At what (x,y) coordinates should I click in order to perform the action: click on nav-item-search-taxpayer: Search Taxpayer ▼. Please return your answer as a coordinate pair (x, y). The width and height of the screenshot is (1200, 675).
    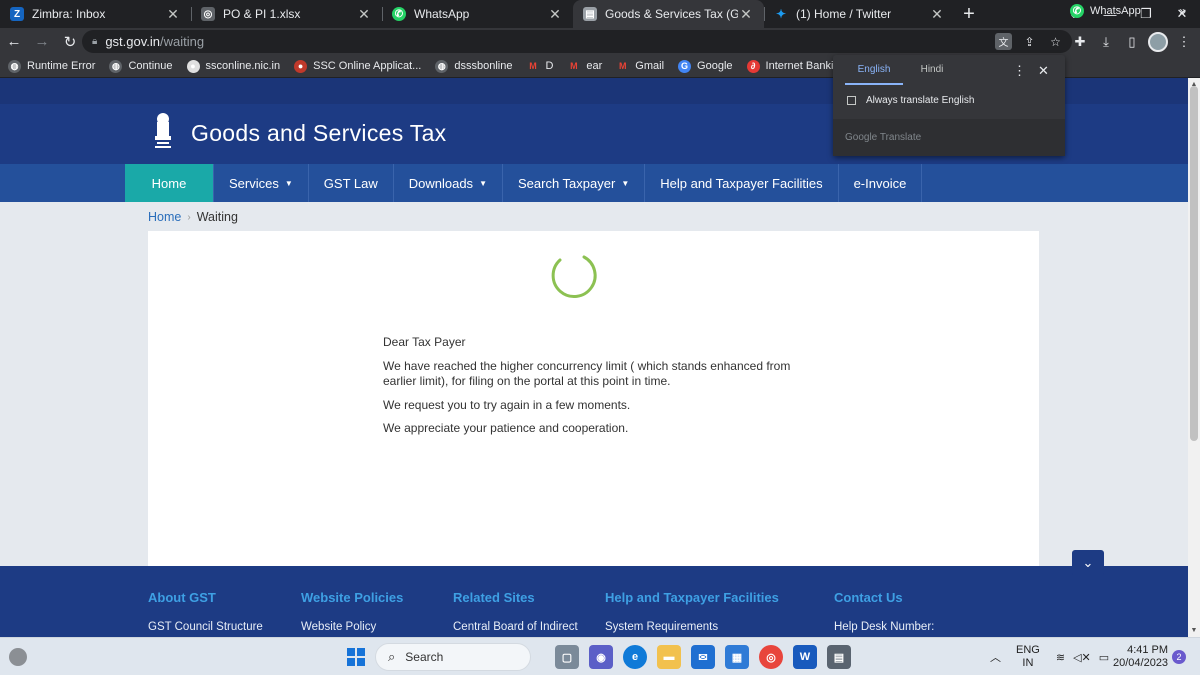
    Looking at the image, I should click on (574, 183).